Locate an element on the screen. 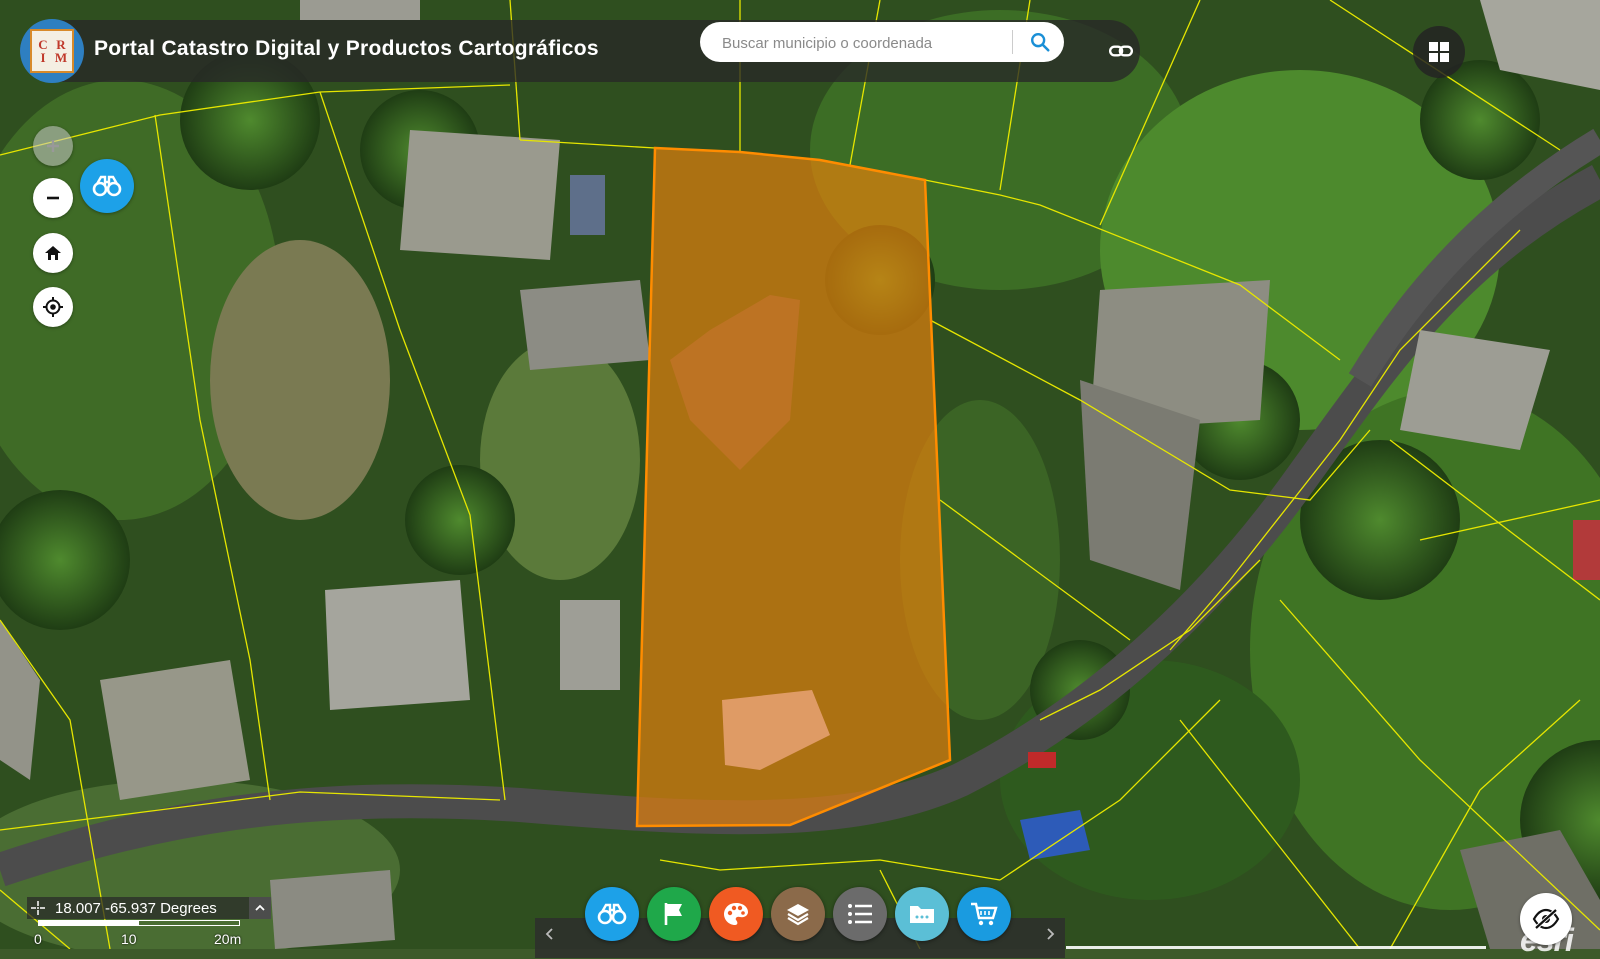 Image resolution: width=1600 pixels, height=959 pixels. flag-icon is located at coordinates (673, 914).